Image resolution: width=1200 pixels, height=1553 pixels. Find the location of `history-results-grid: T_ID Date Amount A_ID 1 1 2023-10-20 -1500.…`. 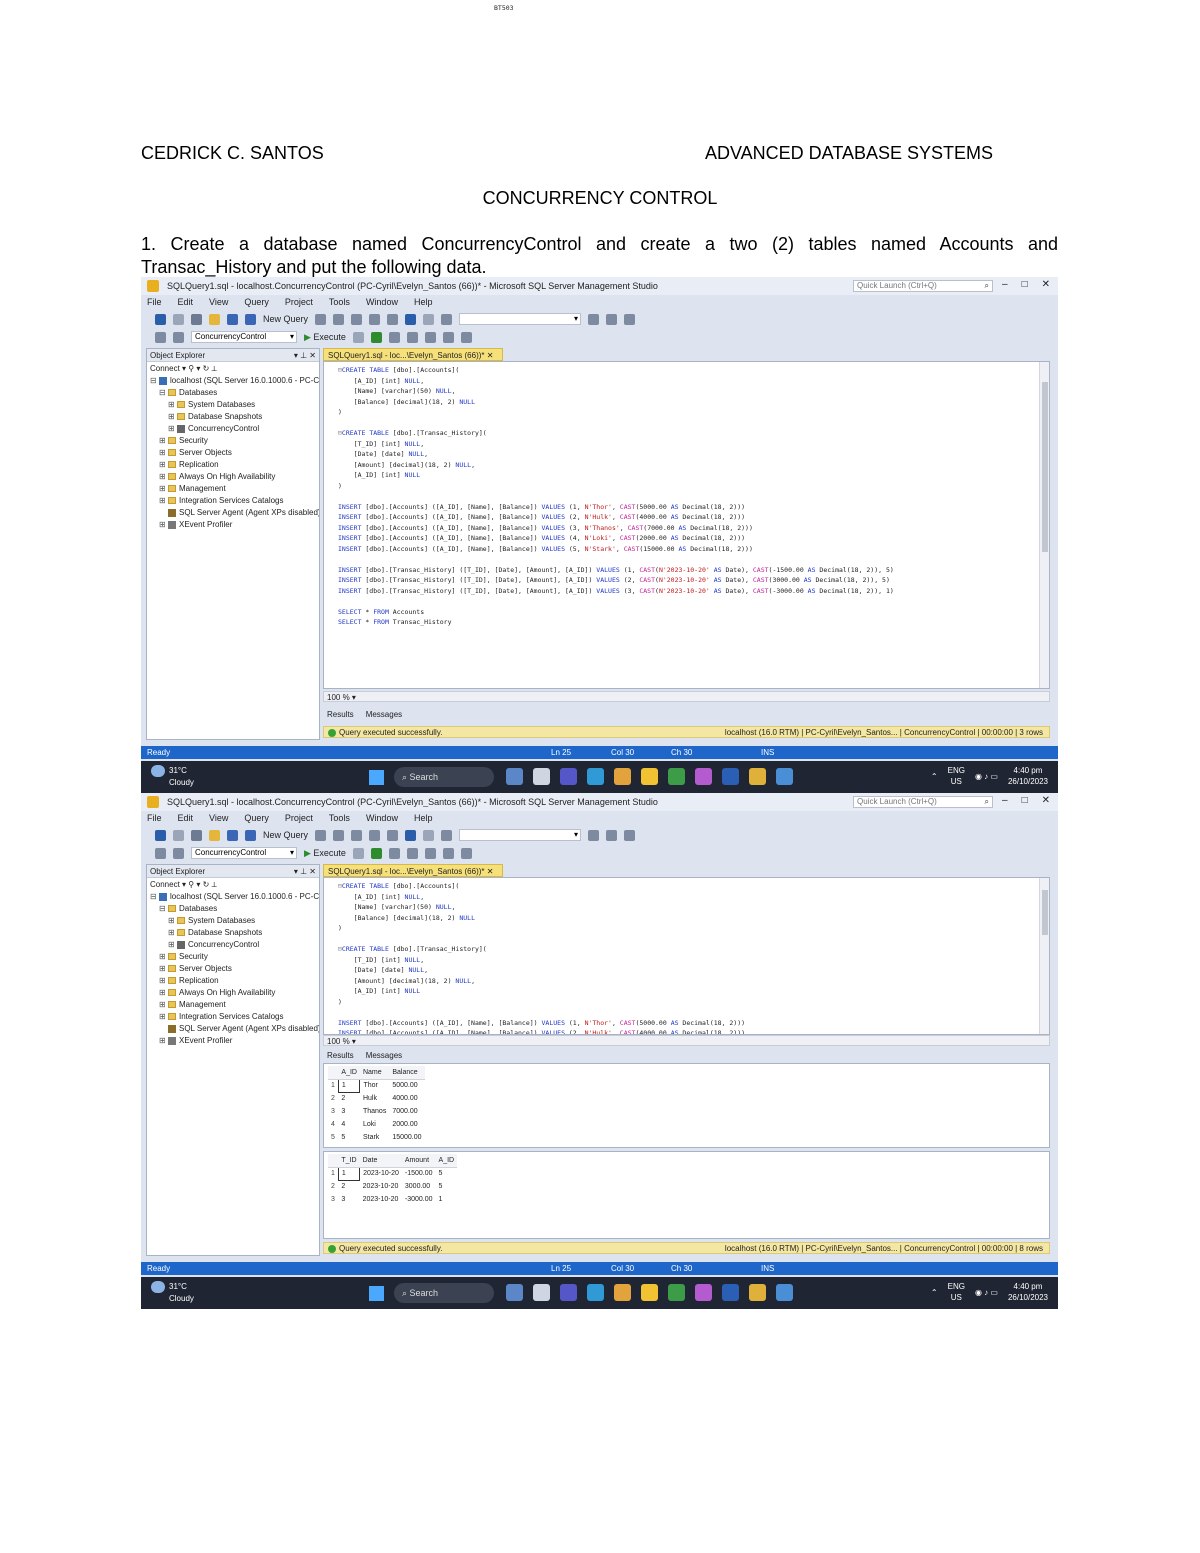

history-results-grid: T_ID Date Amount A_ID 1 1 2023-10-20 -1500.… is located at coordinates (686, 1195).